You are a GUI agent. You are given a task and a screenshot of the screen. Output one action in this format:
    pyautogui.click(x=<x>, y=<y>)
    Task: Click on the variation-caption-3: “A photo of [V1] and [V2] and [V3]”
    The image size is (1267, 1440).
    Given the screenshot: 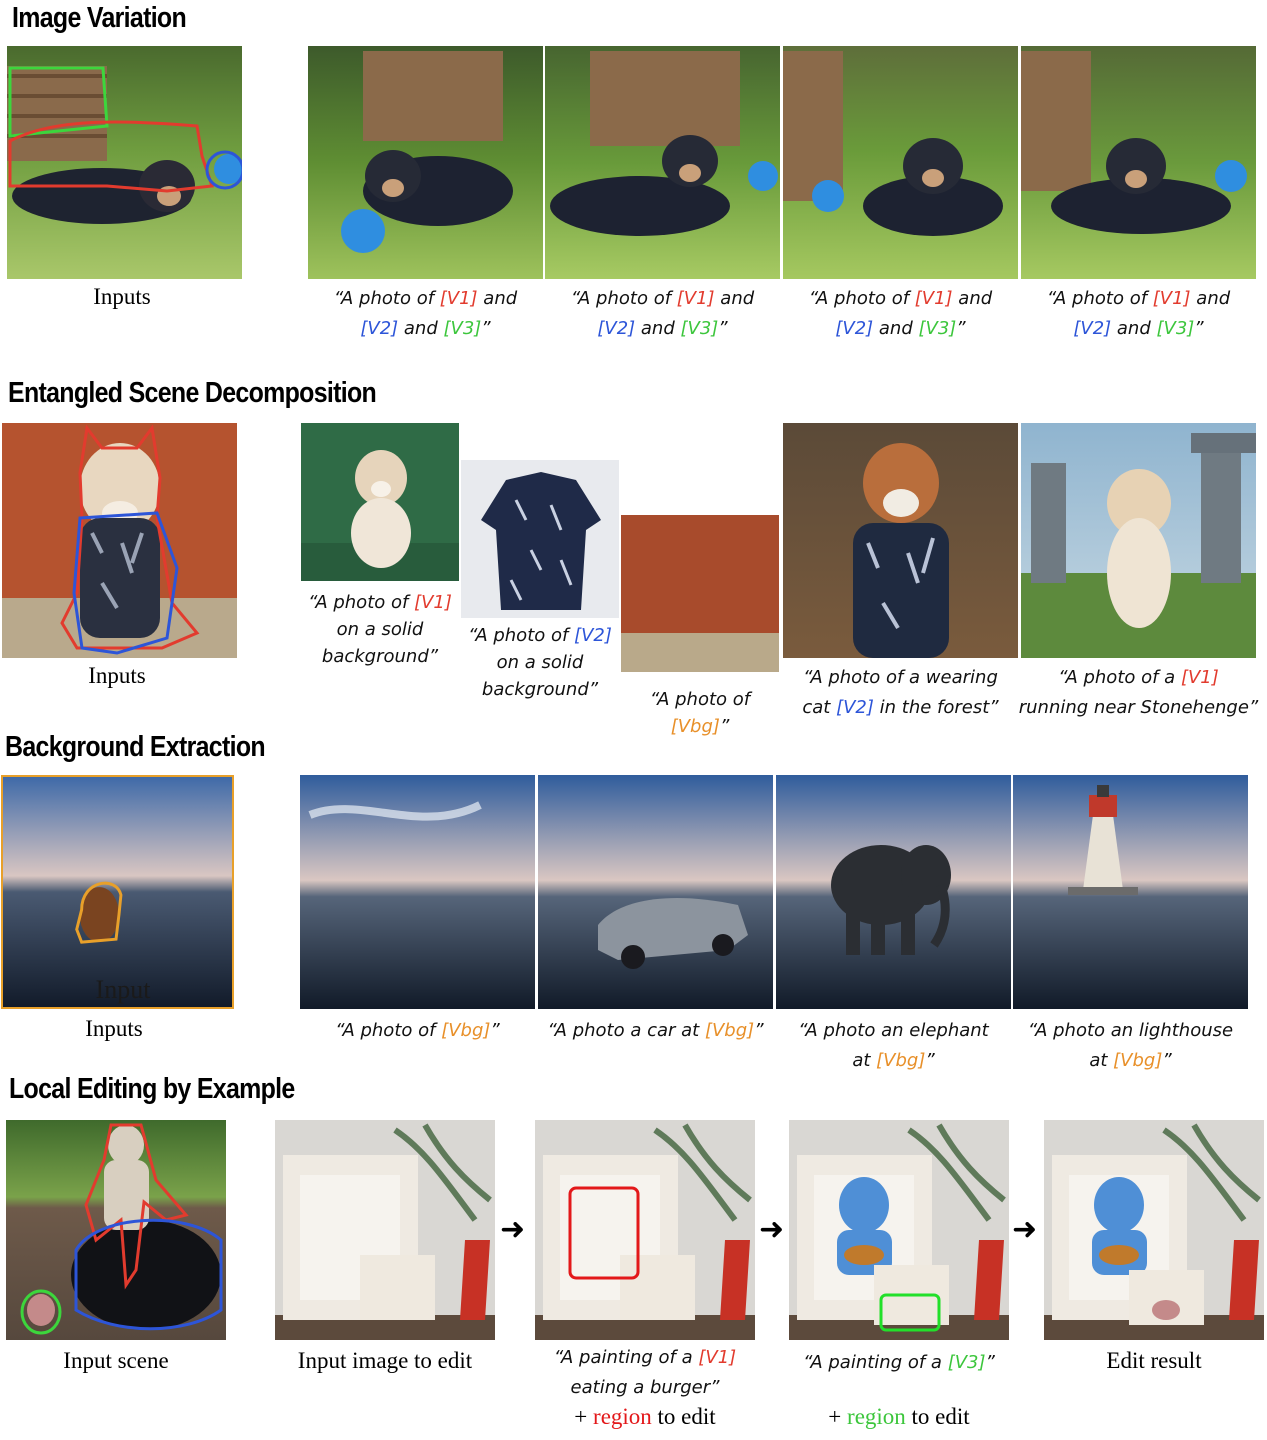 What is the action you would take?
    pyautogui.click(x=900, y=313)
    